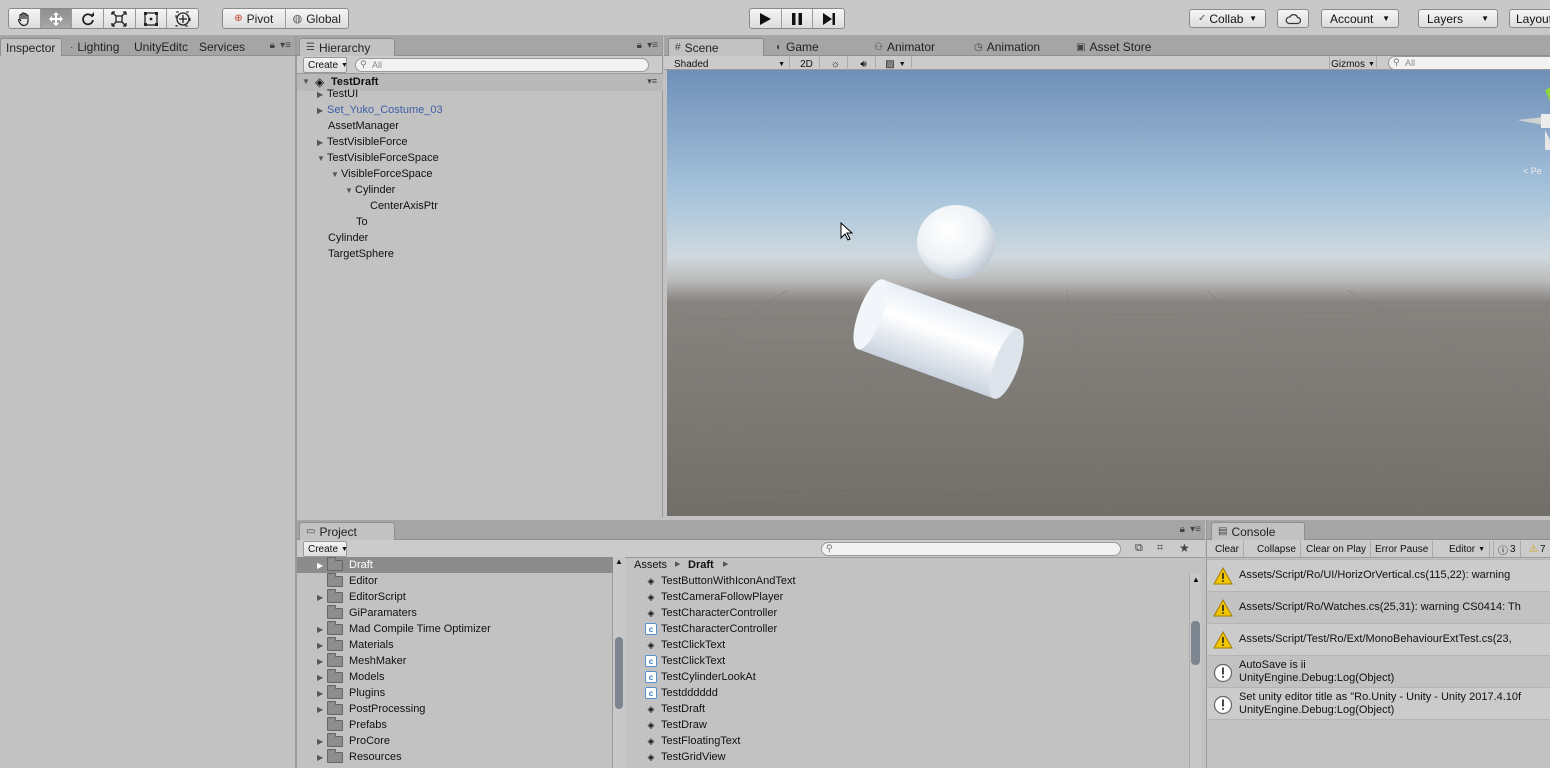 This screenshot has height=768, width=1550. What do you see at coordinates (502, 65) in the screenshot?
I see `hierarchy-search-input: ⚲ All` at bounding box center [502, 65].